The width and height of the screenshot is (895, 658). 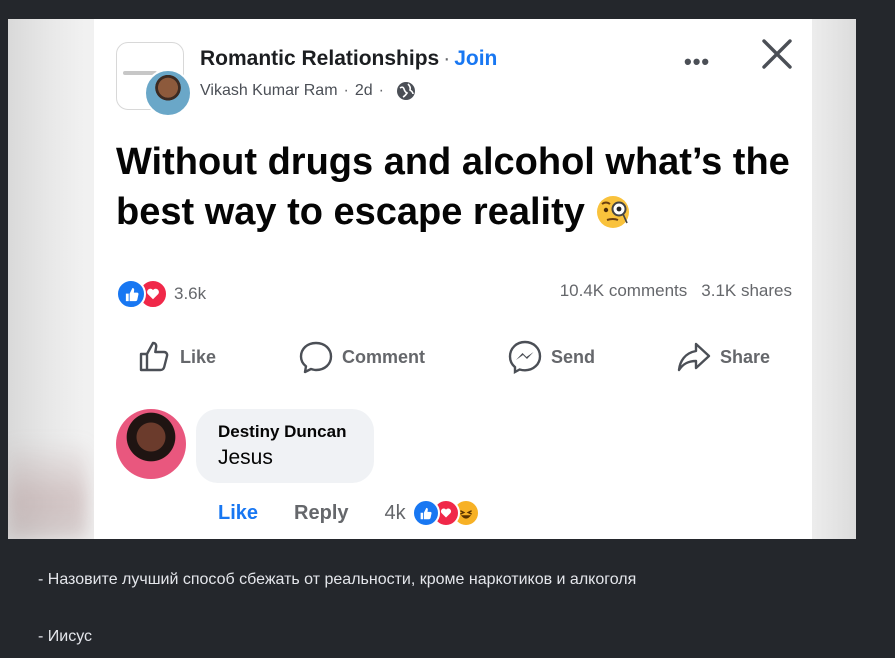 What do you see at coordinates (190, 293) in the screenshot?
I see `reaction-count: 3.6k` at bounding box center [190, 293].